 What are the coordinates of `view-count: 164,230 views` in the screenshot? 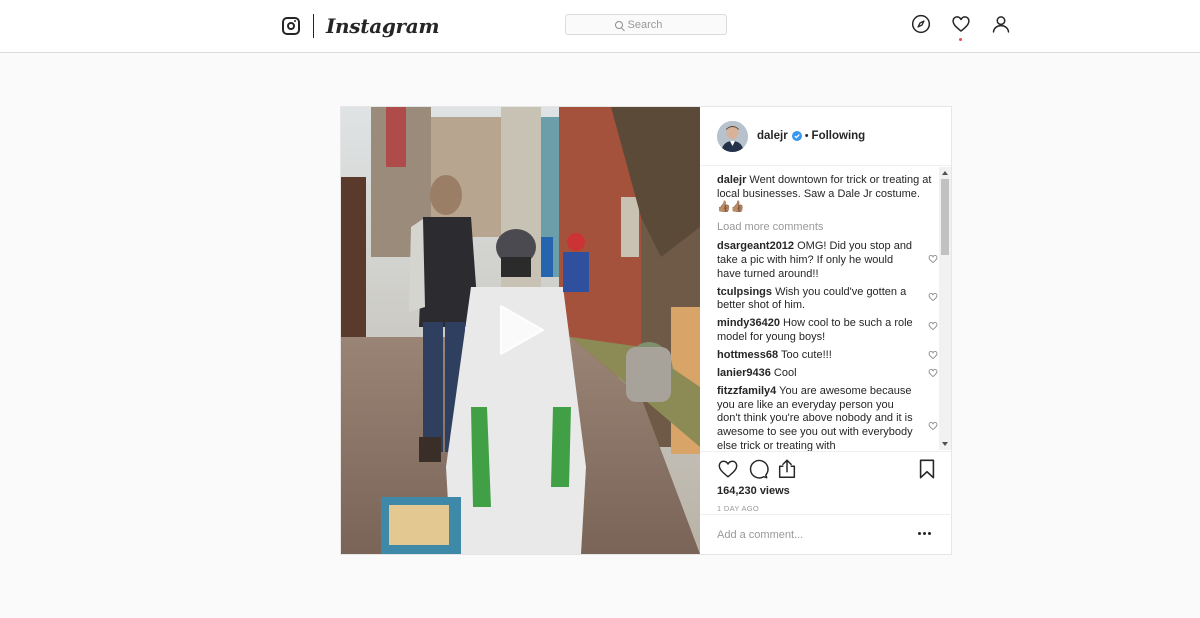 It's located at (753, 491).